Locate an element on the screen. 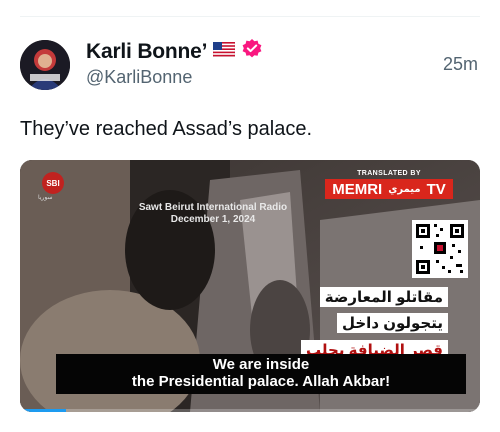  video-progress-bar is located at coordinates (250, 410).